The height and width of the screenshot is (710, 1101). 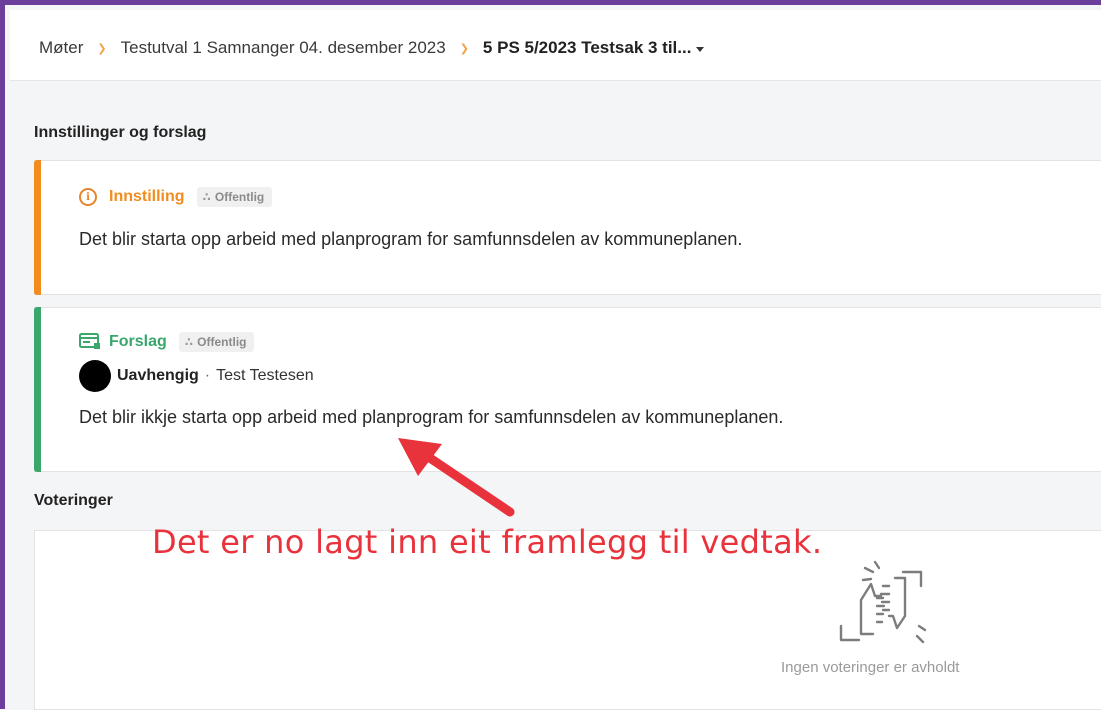 I want to click on innstilling-header: i Innstilling ∴ Offentlig, so click(x=176, y=197).